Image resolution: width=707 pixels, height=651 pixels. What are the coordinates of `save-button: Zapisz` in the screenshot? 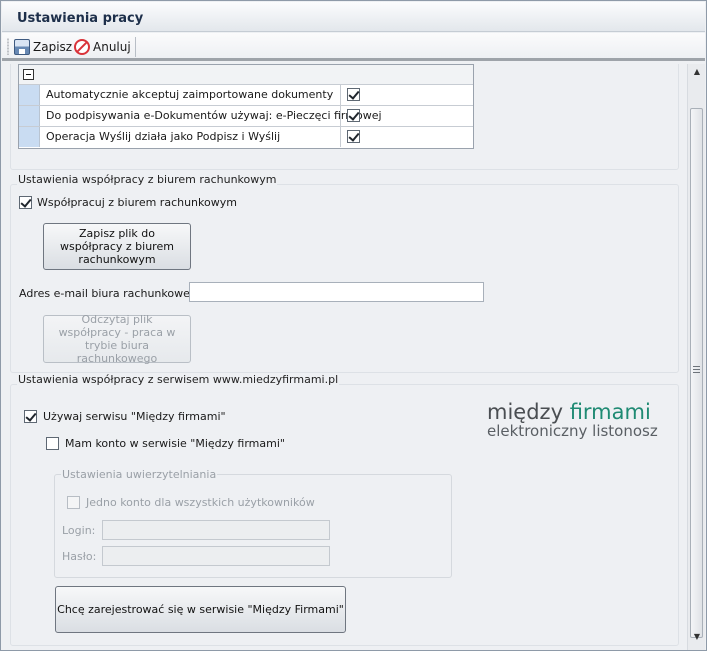 It's located at (43, 47).